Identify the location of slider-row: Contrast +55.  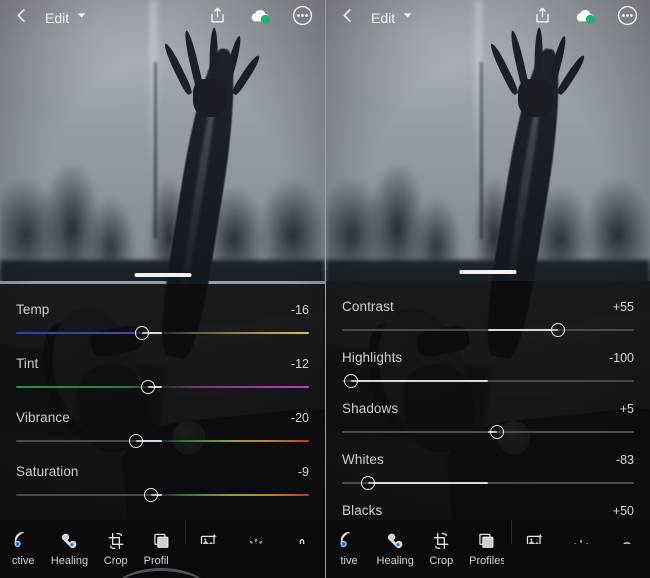
(488, 318).